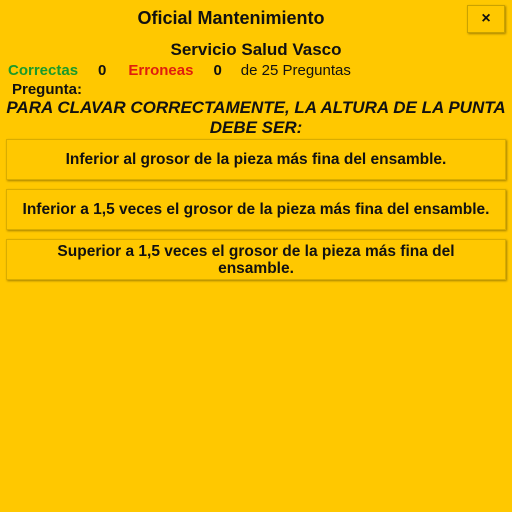  I want to click on score-bar: Correctas 0 Erroneas 0 de 25 Preguntas, so click(258, 70).